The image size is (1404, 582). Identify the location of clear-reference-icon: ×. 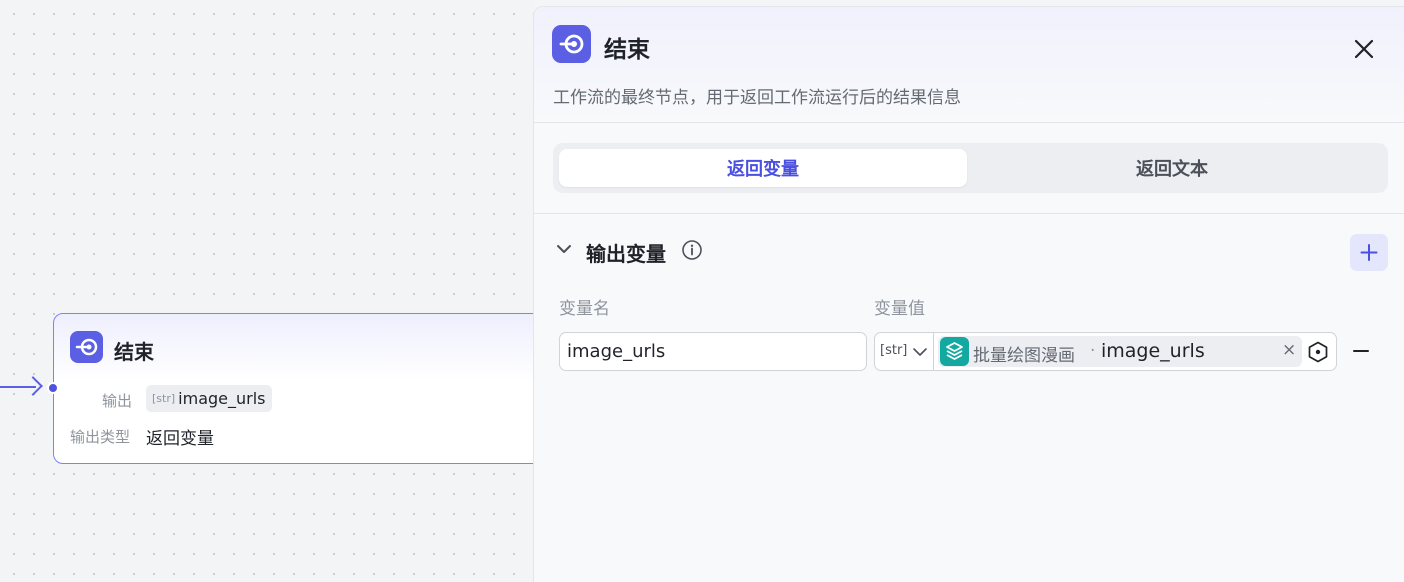
(1289, 350).